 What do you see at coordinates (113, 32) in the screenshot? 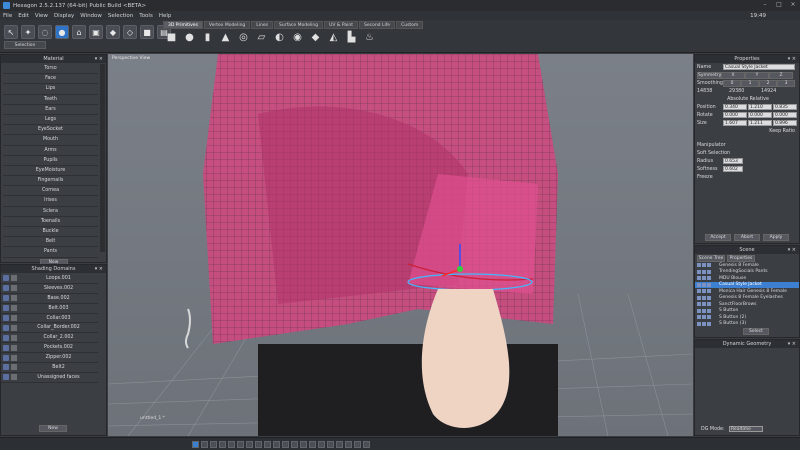
I see `cube-icon: ◆` at bounding box center [113, 32].